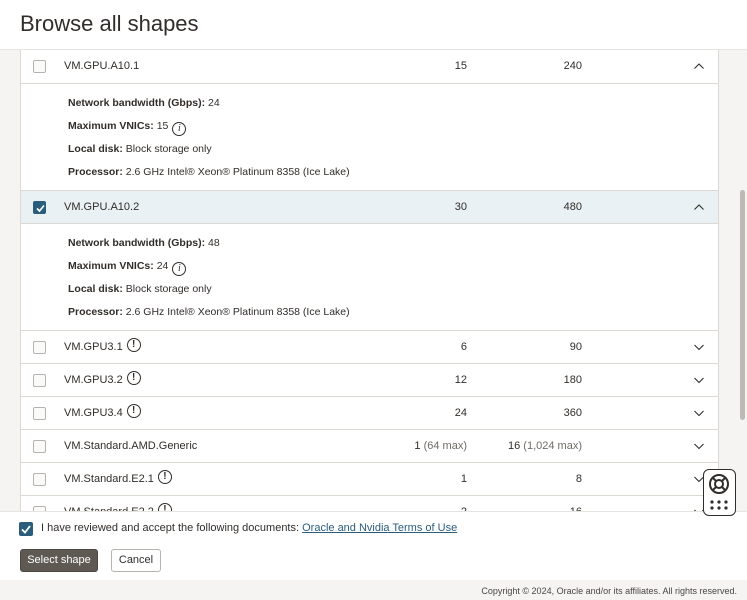 This screenshot has height=600, width=747. I want to click on ocpu-number: 15, so click(460, 66).